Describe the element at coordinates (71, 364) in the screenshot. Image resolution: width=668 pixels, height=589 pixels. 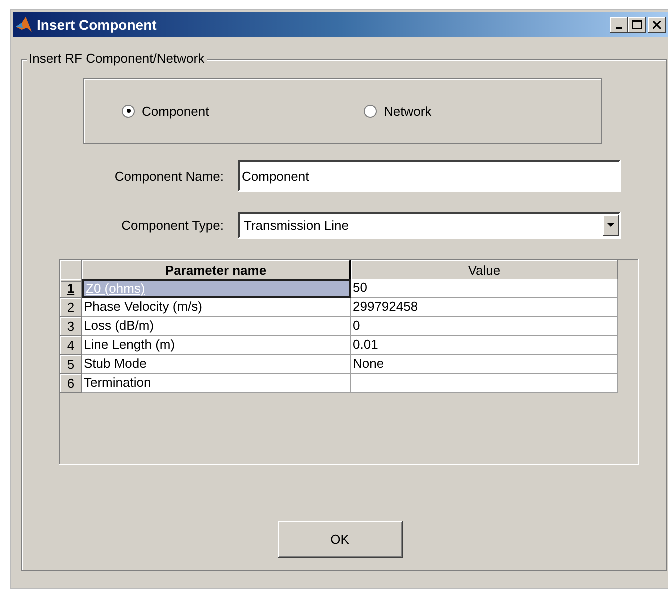
I see `row-number: 5` at that location.